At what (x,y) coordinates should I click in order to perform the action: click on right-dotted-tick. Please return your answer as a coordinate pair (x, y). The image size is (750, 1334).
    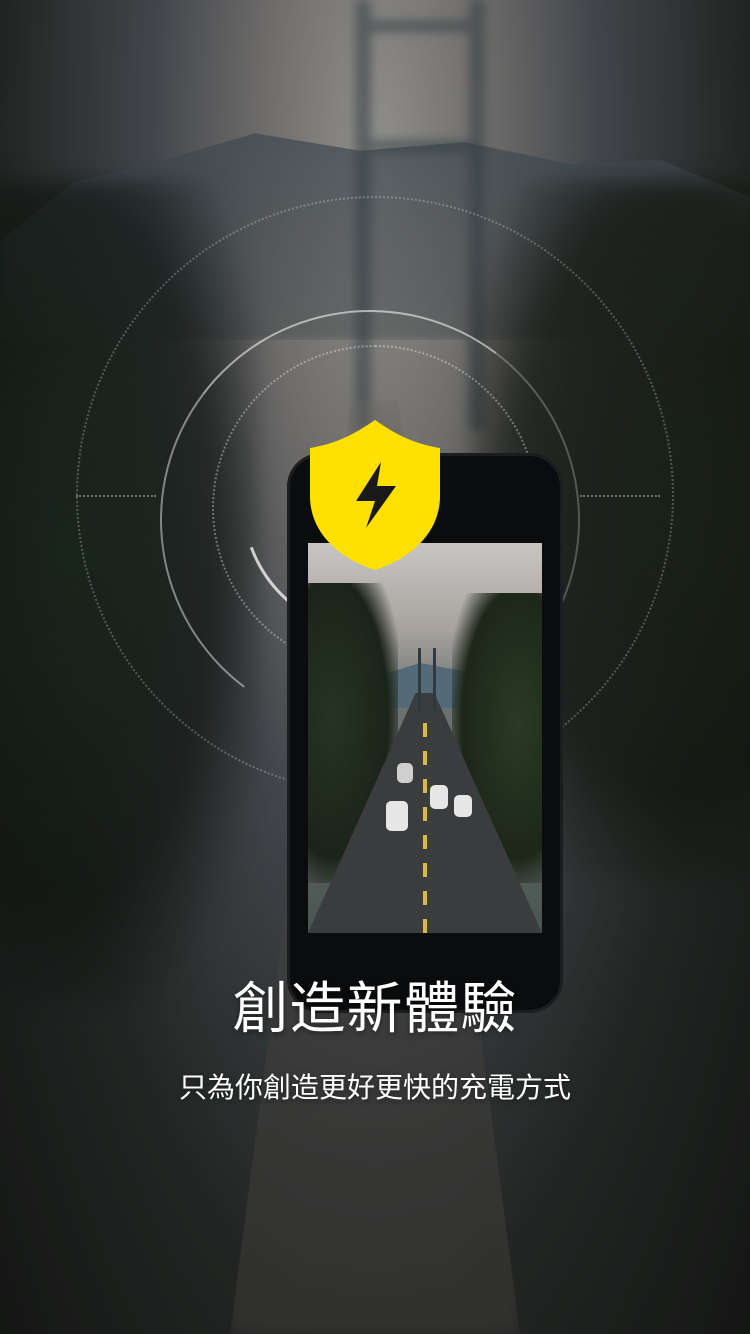
    Looking at the image, I should click on (620, 496).